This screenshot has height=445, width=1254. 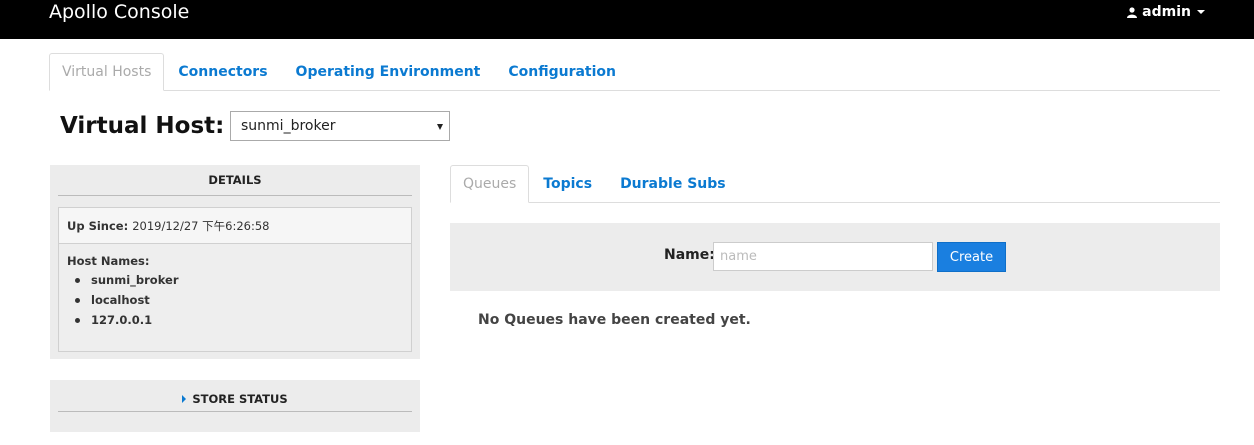 I want to click on tab-virtual-hosts: Virtual Hosts, so click(x=107, y=72).